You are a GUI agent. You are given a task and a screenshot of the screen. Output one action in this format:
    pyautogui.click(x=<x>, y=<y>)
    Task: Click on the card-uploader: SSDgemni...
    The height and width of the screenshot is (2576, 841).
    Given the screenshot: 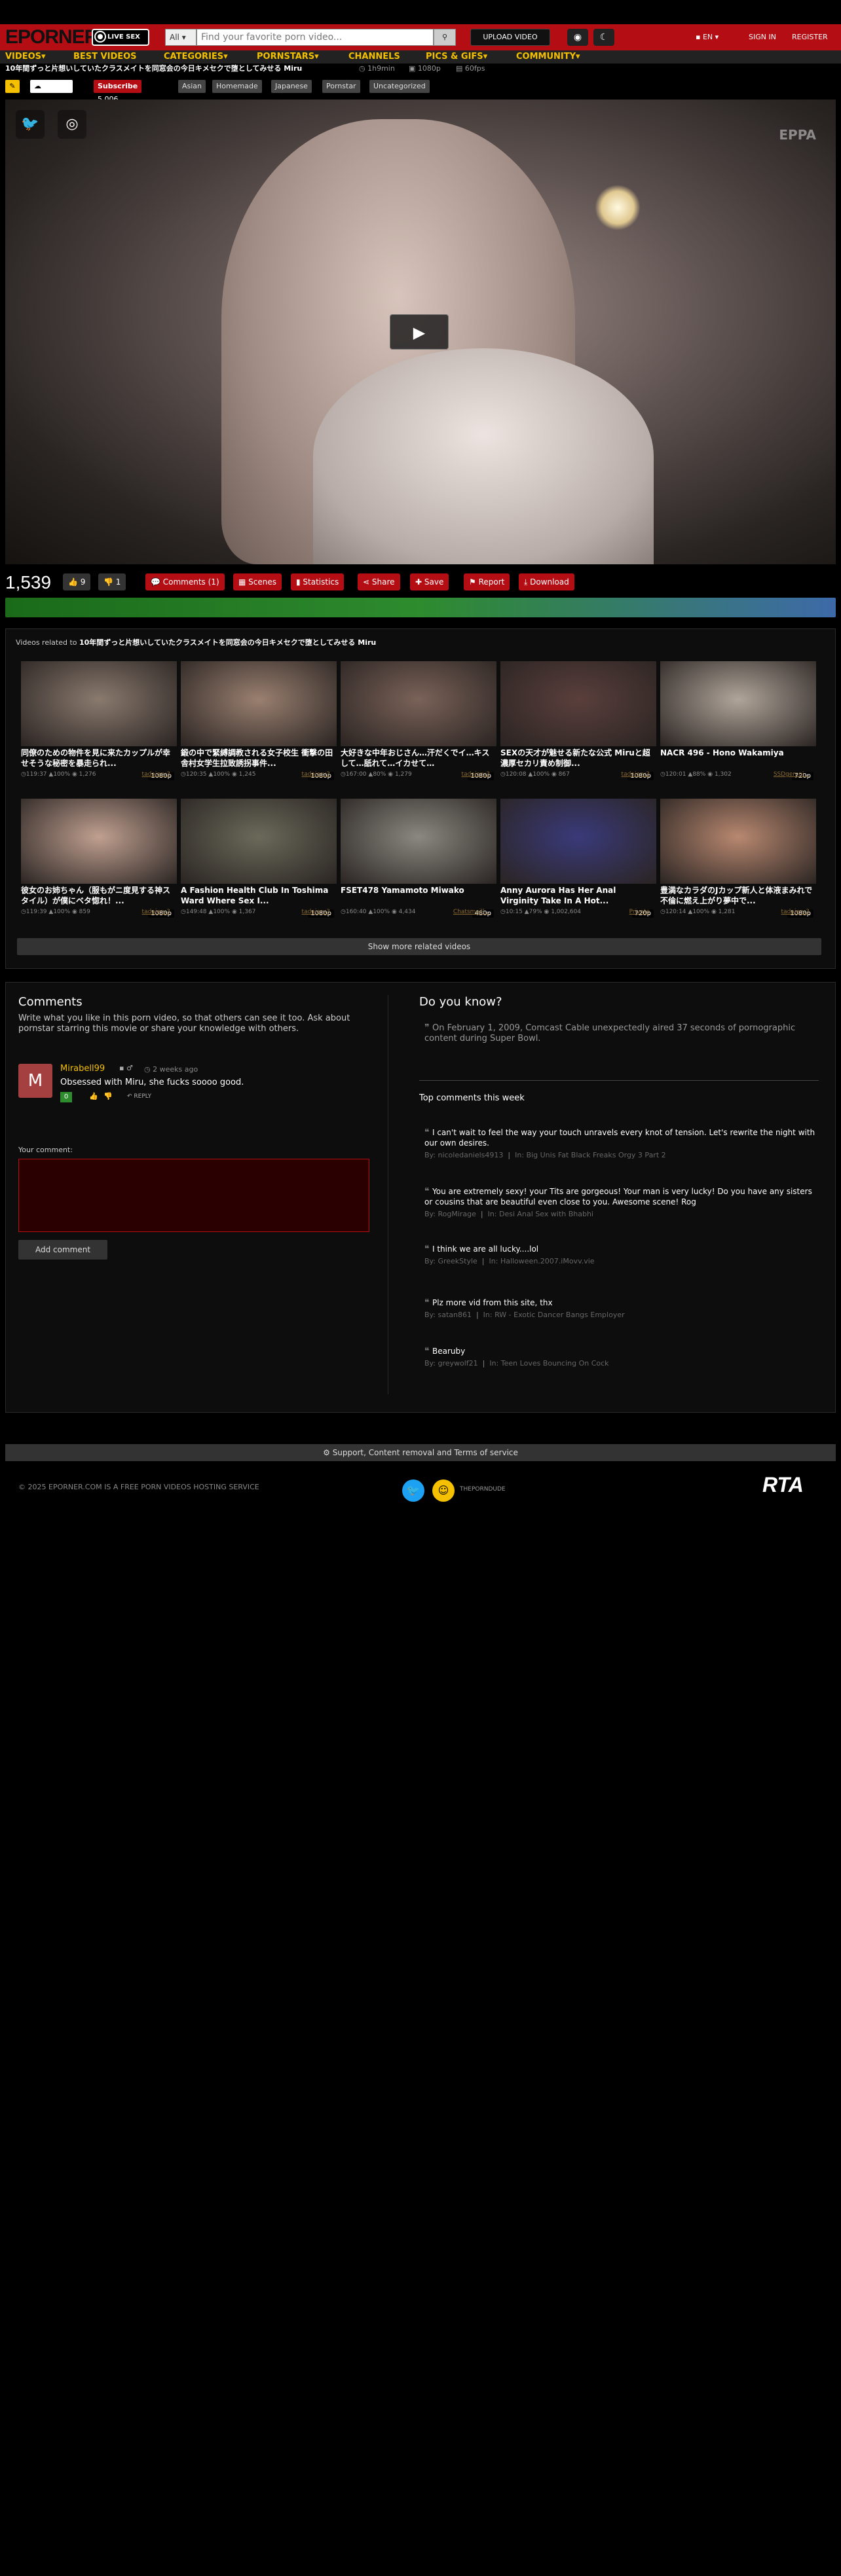 What is the action you would take?
    pyautogui.click(x=792, y=774)
    